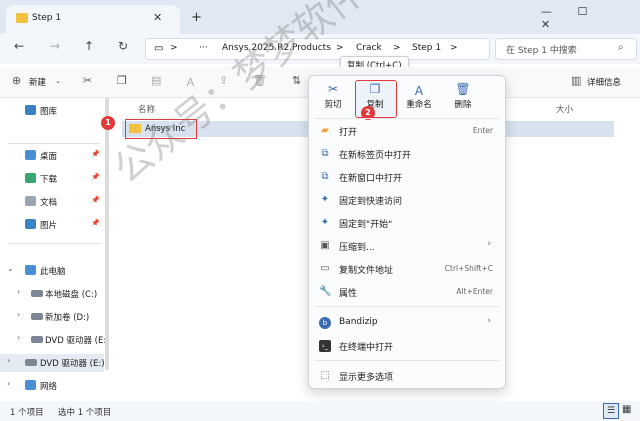 The width and height of the screenshot is (640, 421). I want to click on sidebar-item-drive-d: › 新加卷 (D:), so click(52, 317).